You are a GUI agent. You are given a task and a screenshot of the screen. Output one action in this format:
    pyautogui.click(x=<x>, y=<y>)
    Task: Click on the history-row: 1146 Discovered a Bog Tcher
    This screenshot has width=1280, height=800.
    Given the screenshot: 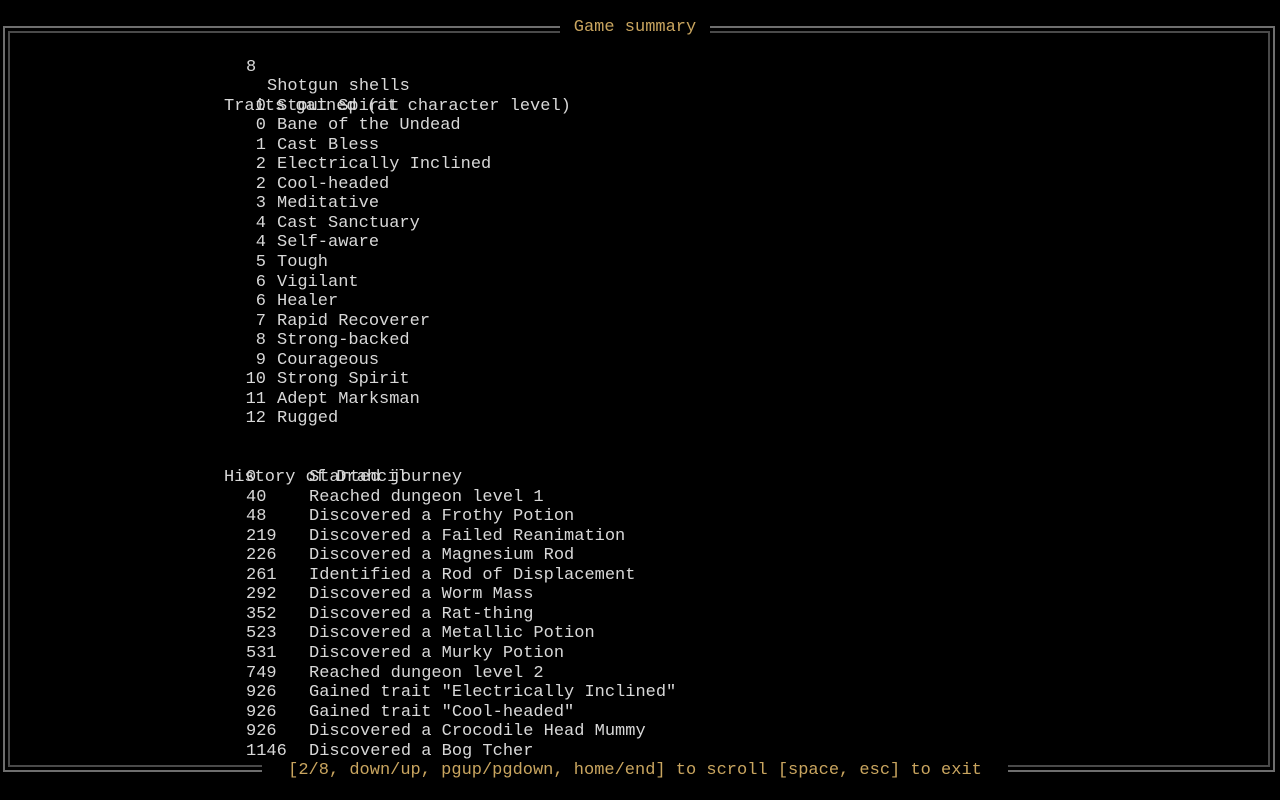 What is the action you would take?
    pyautogui.click(x=630, y=752)
    